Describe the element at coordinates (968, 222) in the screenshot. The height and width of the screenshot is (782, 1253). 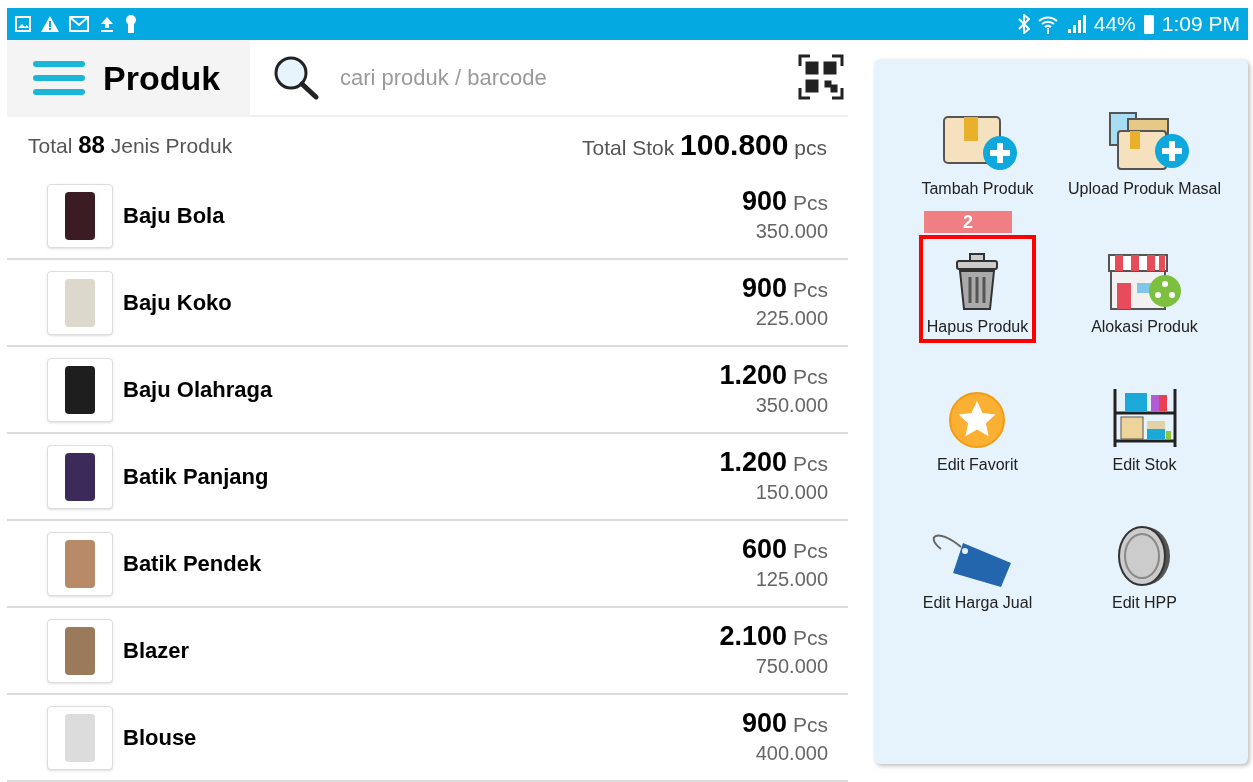
I see `step-number-badge: 2` at that location.